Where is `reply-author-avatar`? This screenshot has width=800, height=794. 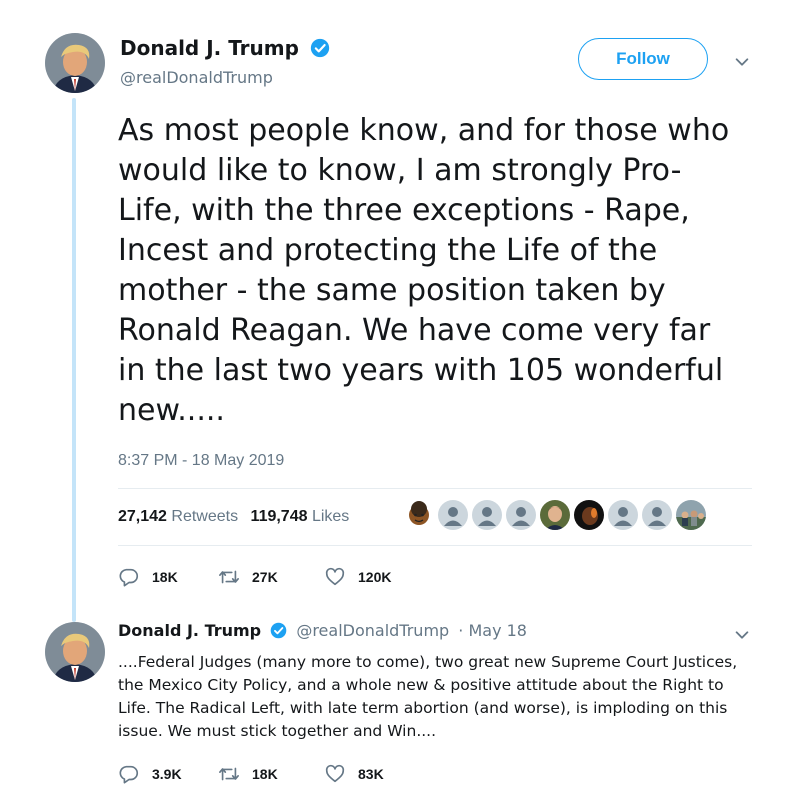 reply-author-avatar is located at coordinates (75, 652).